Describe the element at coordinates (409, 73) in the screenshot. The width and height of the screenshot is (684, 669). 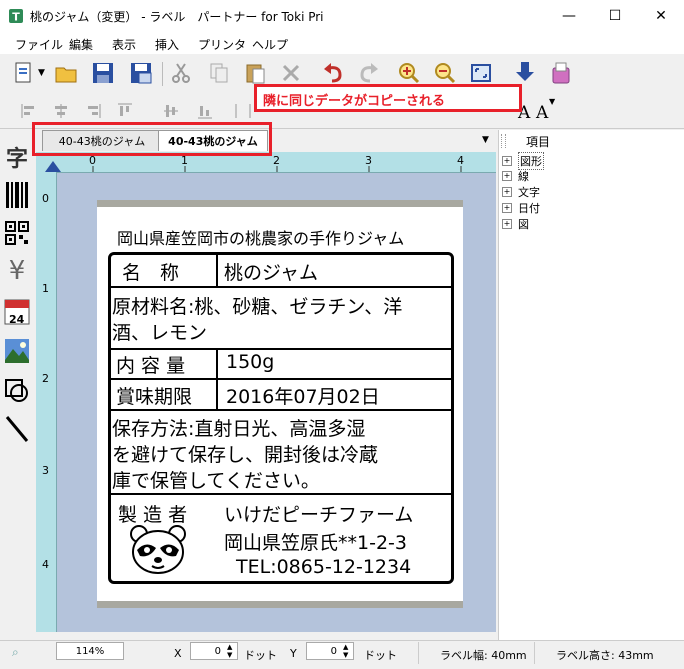
I see `zoom-in-icon` at that location.